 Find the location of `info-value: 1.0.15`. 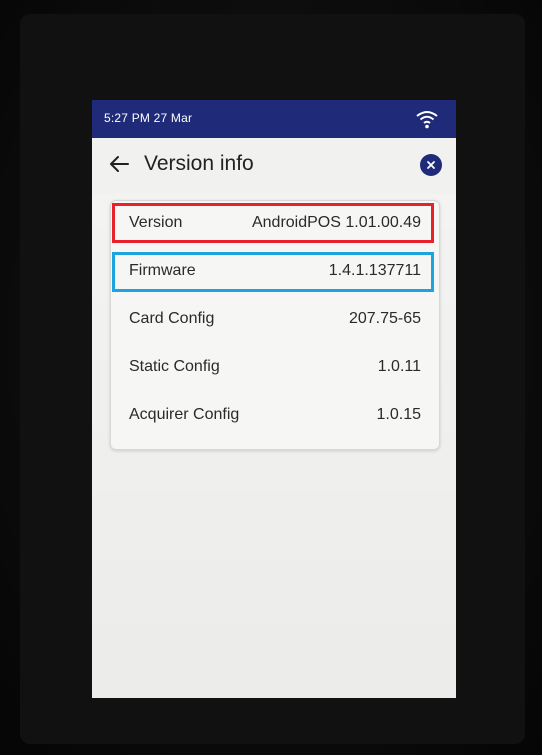

info-value: 1.0.15 is located at coordinates (398, 414).